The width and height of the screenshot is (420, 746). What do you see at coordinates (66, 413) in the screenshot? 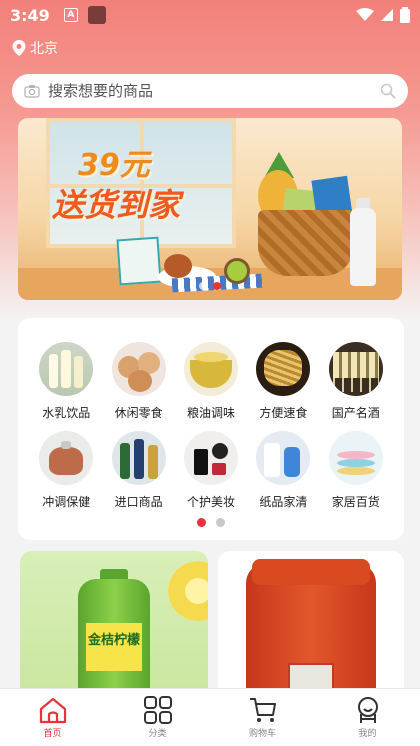
I see `category-label: 水乳饮品` at bounding box center [66, 413].